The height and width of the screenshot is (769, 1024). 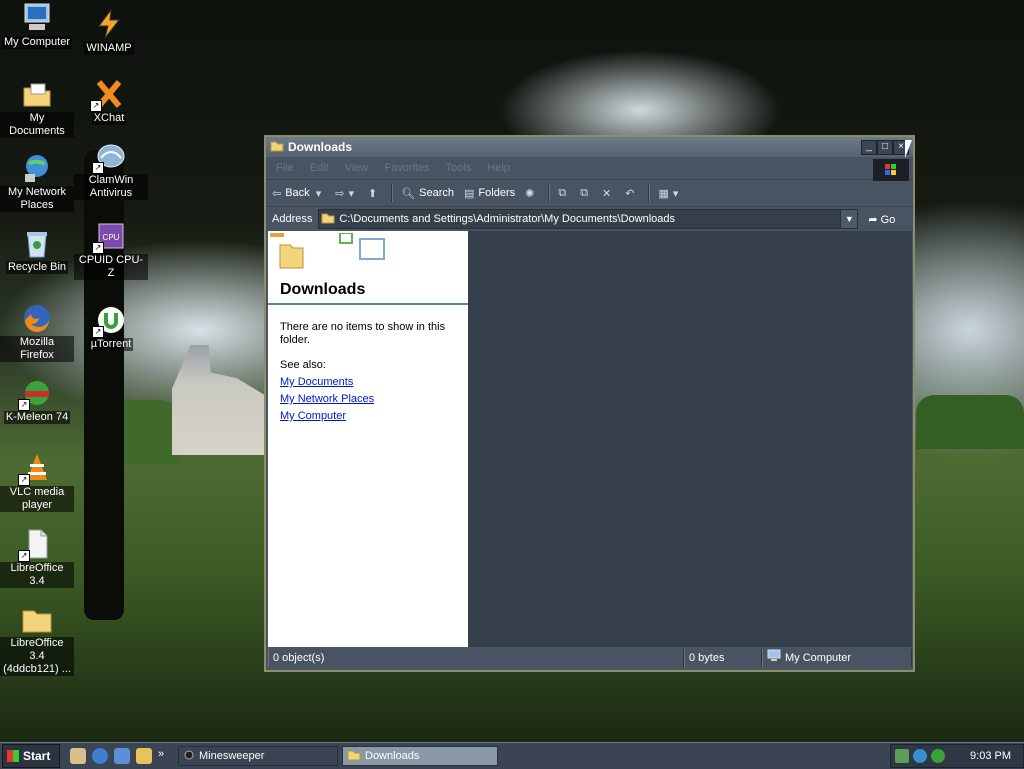 I want to click on desktop-icon-utorrent: ↗ µTorrent, so click(x=111, y=327).